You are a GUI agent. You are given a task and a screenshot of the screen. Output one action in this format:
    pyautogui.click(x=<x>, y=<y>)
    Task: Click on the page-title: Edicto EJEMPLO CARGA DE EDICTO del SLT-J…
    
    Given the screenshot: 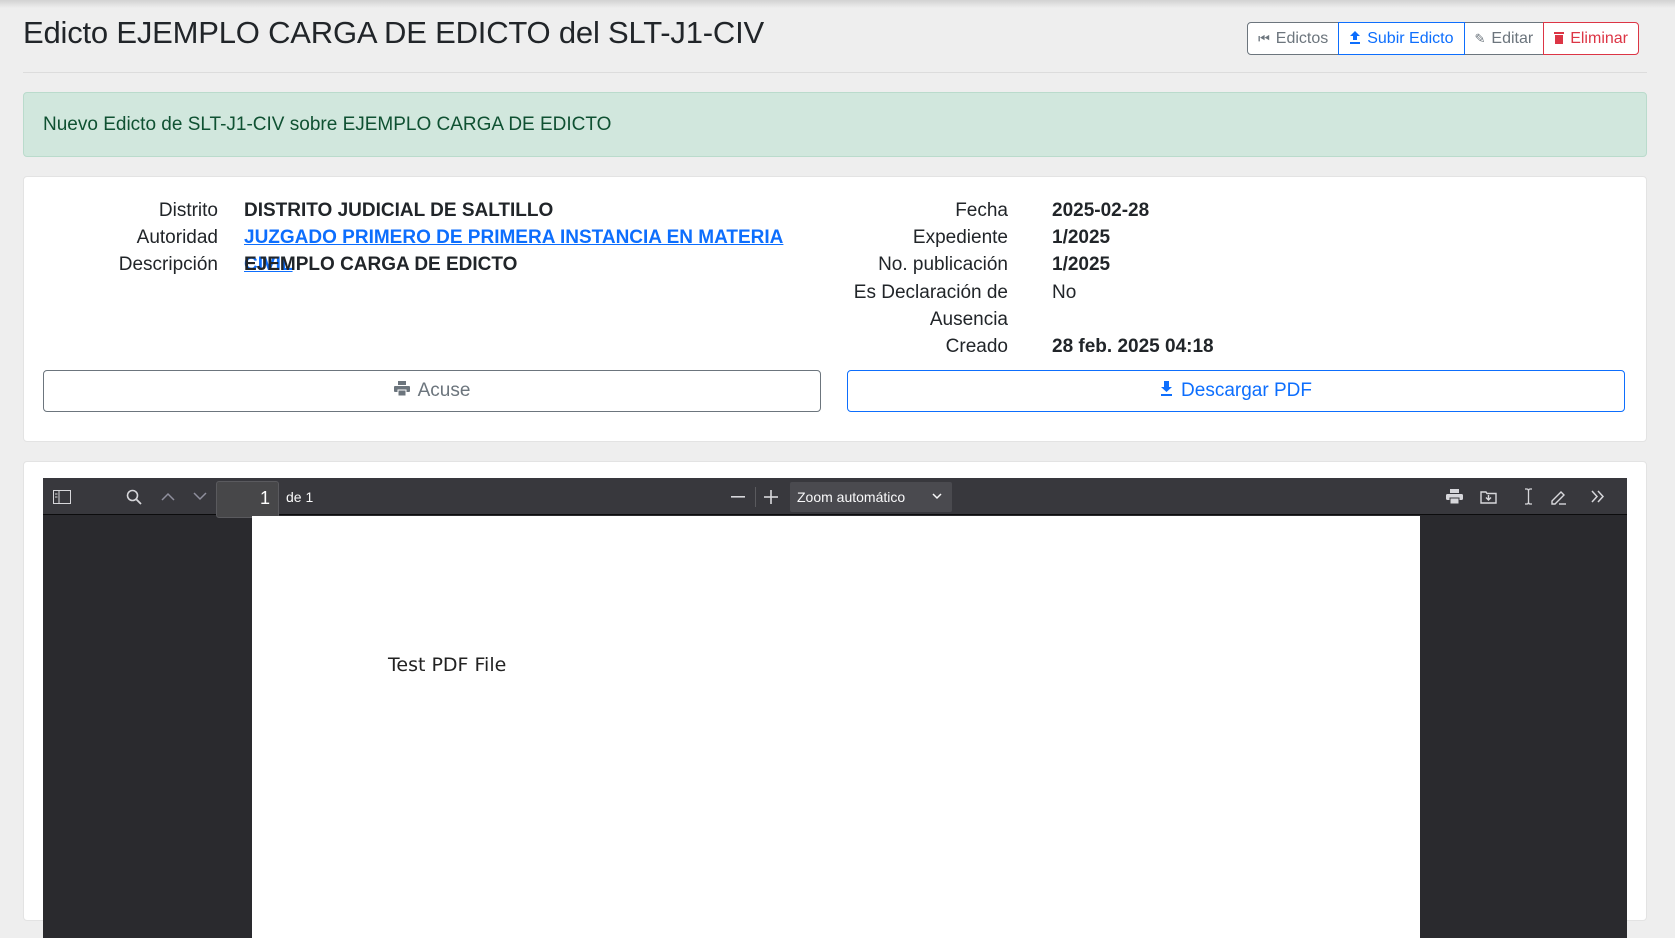 What is the action you would take?
    pyautogui.click(x=393, y=32)
    